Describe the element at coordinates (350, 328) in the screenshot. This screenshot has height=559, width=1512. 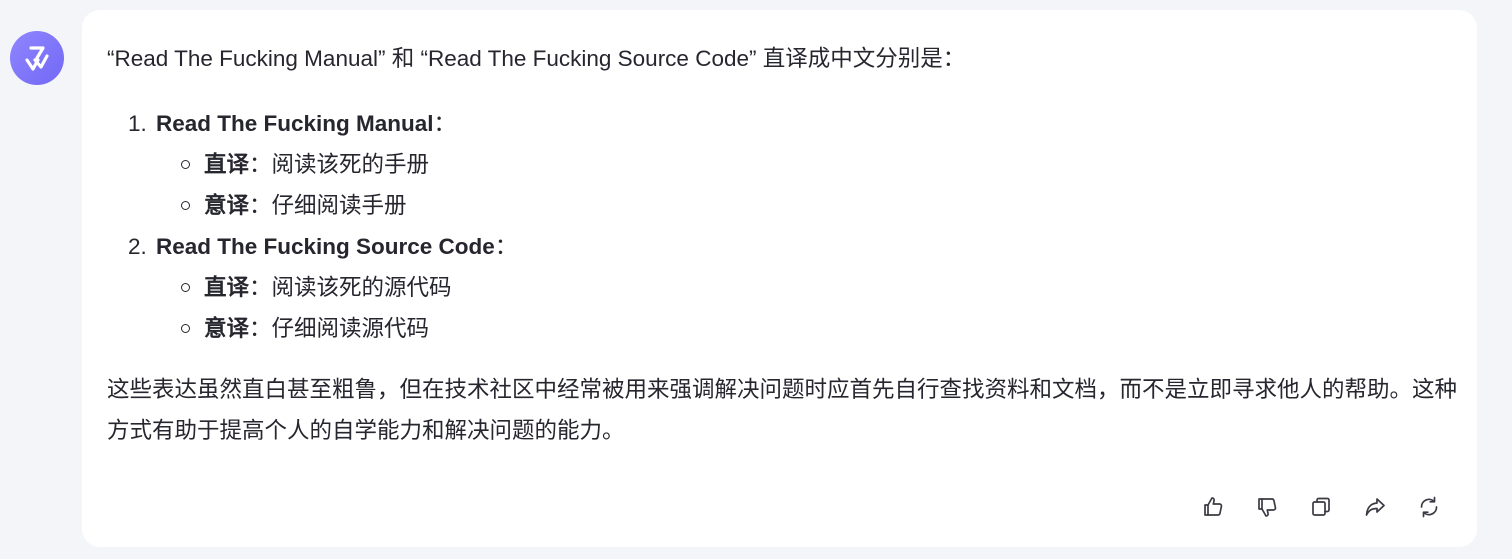
I see `sub-item-text: 仔细阅读源代码` at that location.